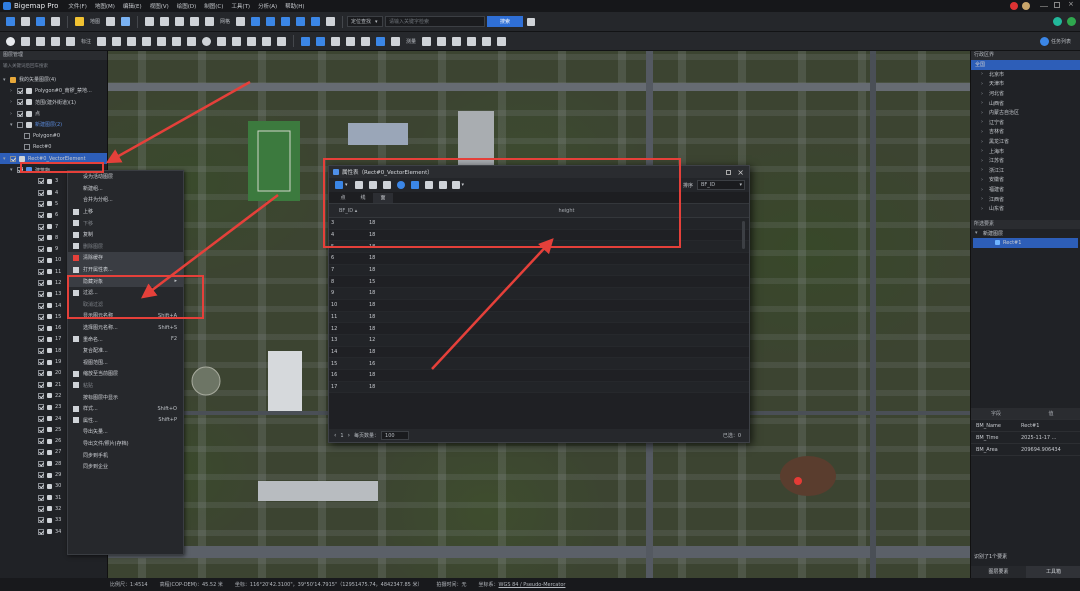  Describe the element at coordinates (55, 21) in the screenshot. I see `save-icon` at that location.